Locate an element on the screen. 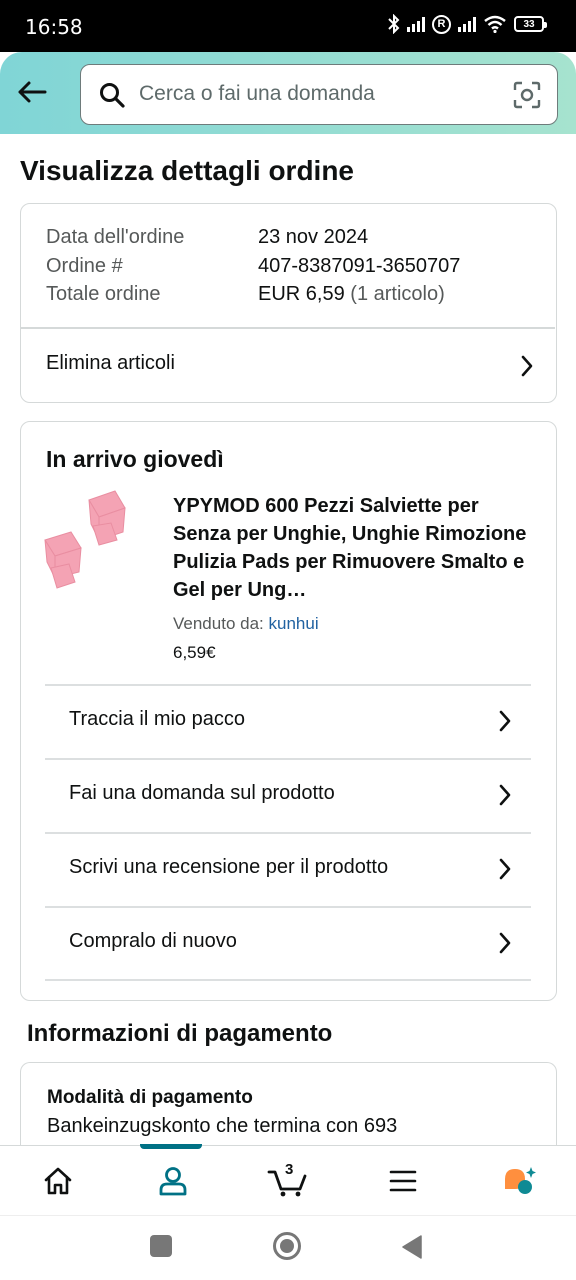 This screenshot has width=576, height=1280. back-arrow-icon is located at coordinates (32, 92).